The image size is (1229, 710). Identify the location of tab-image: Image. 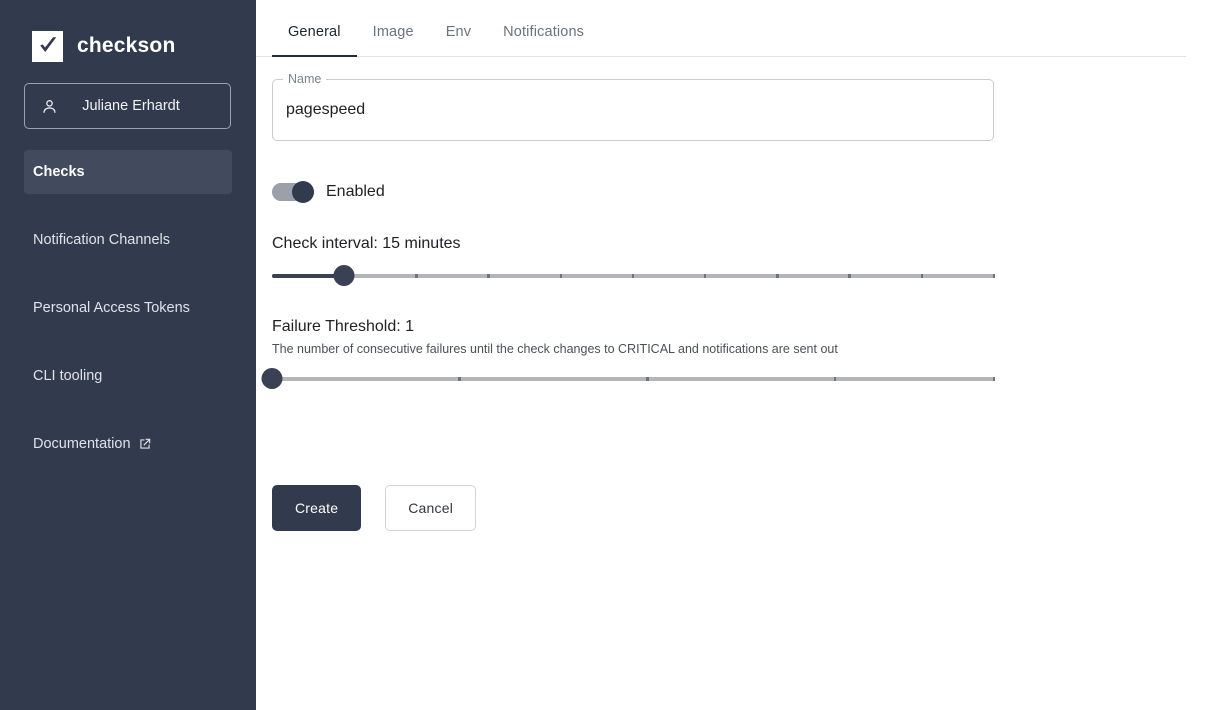
(393, 40).